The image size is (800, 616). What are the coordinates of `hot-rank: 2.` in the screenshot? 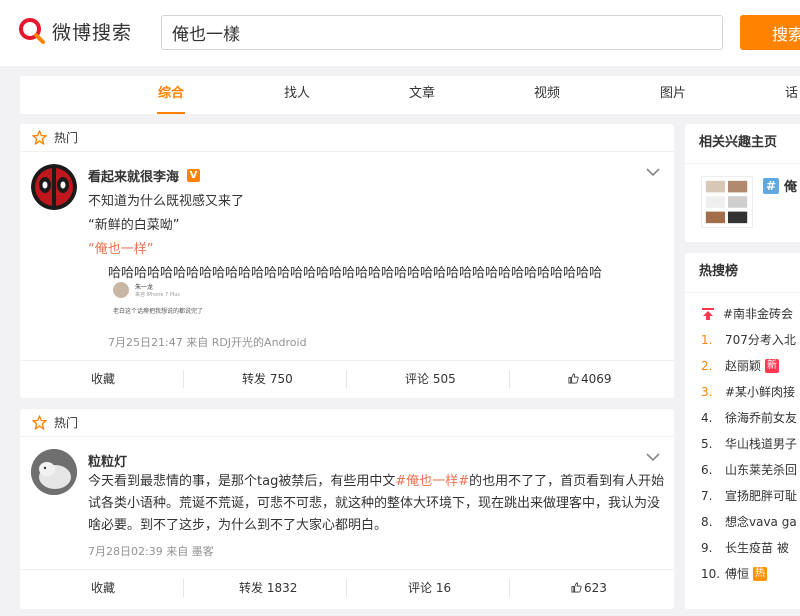 It's located at (707, 365).